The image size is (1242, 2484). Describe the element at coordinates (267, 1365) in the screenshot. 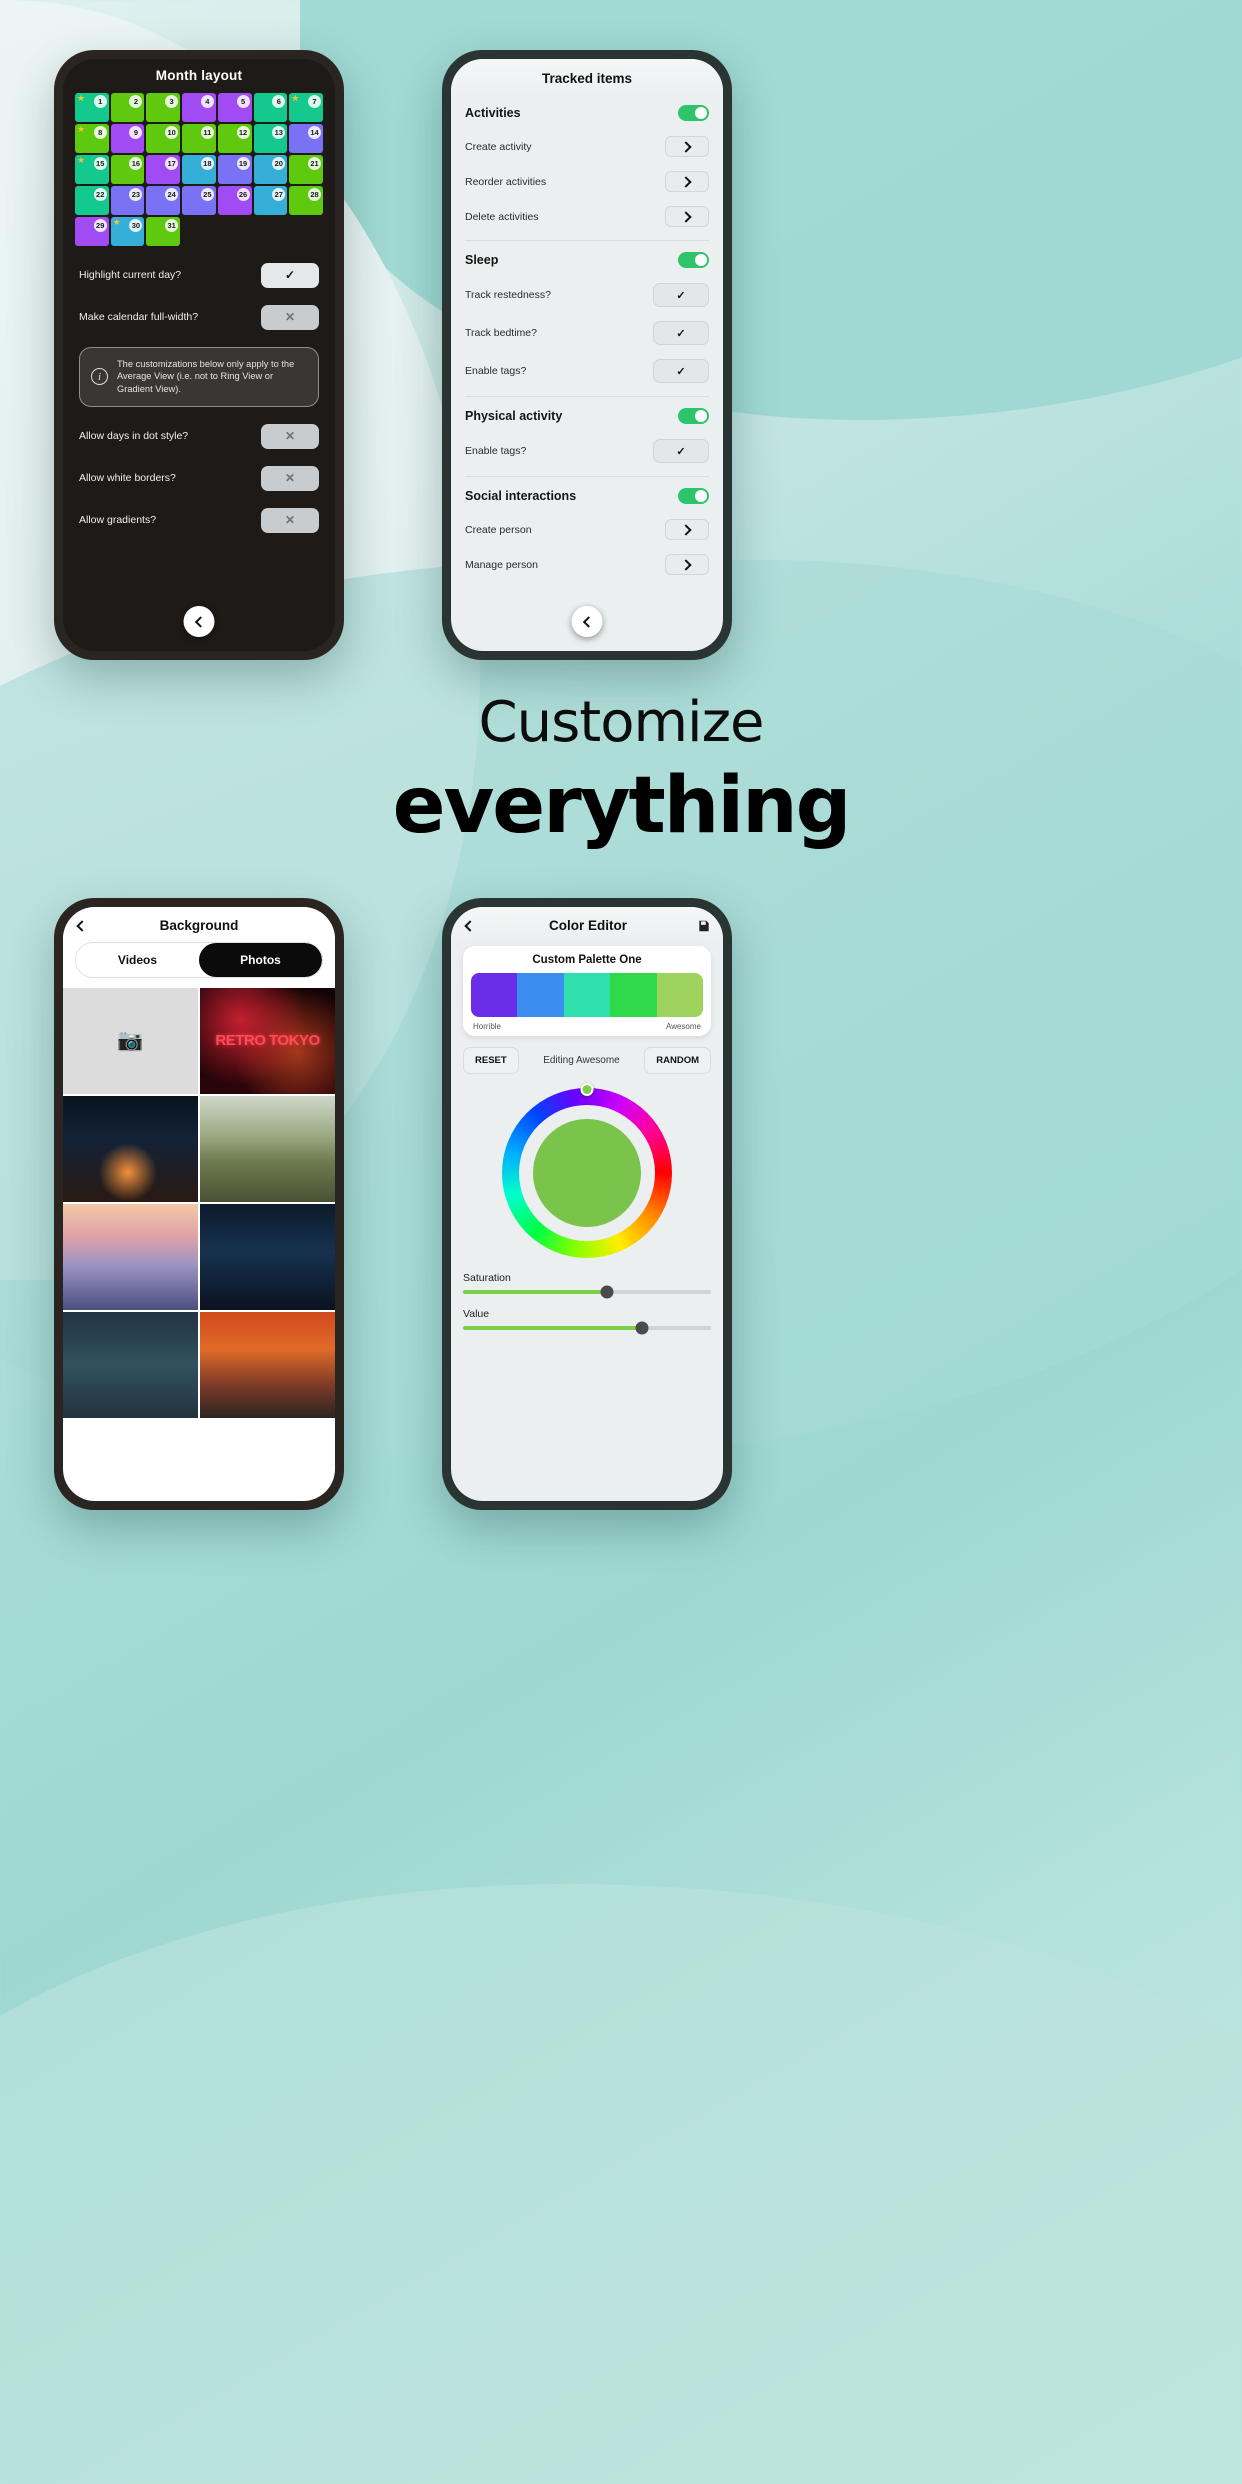

I see `photo-tile-canyon` at that location.